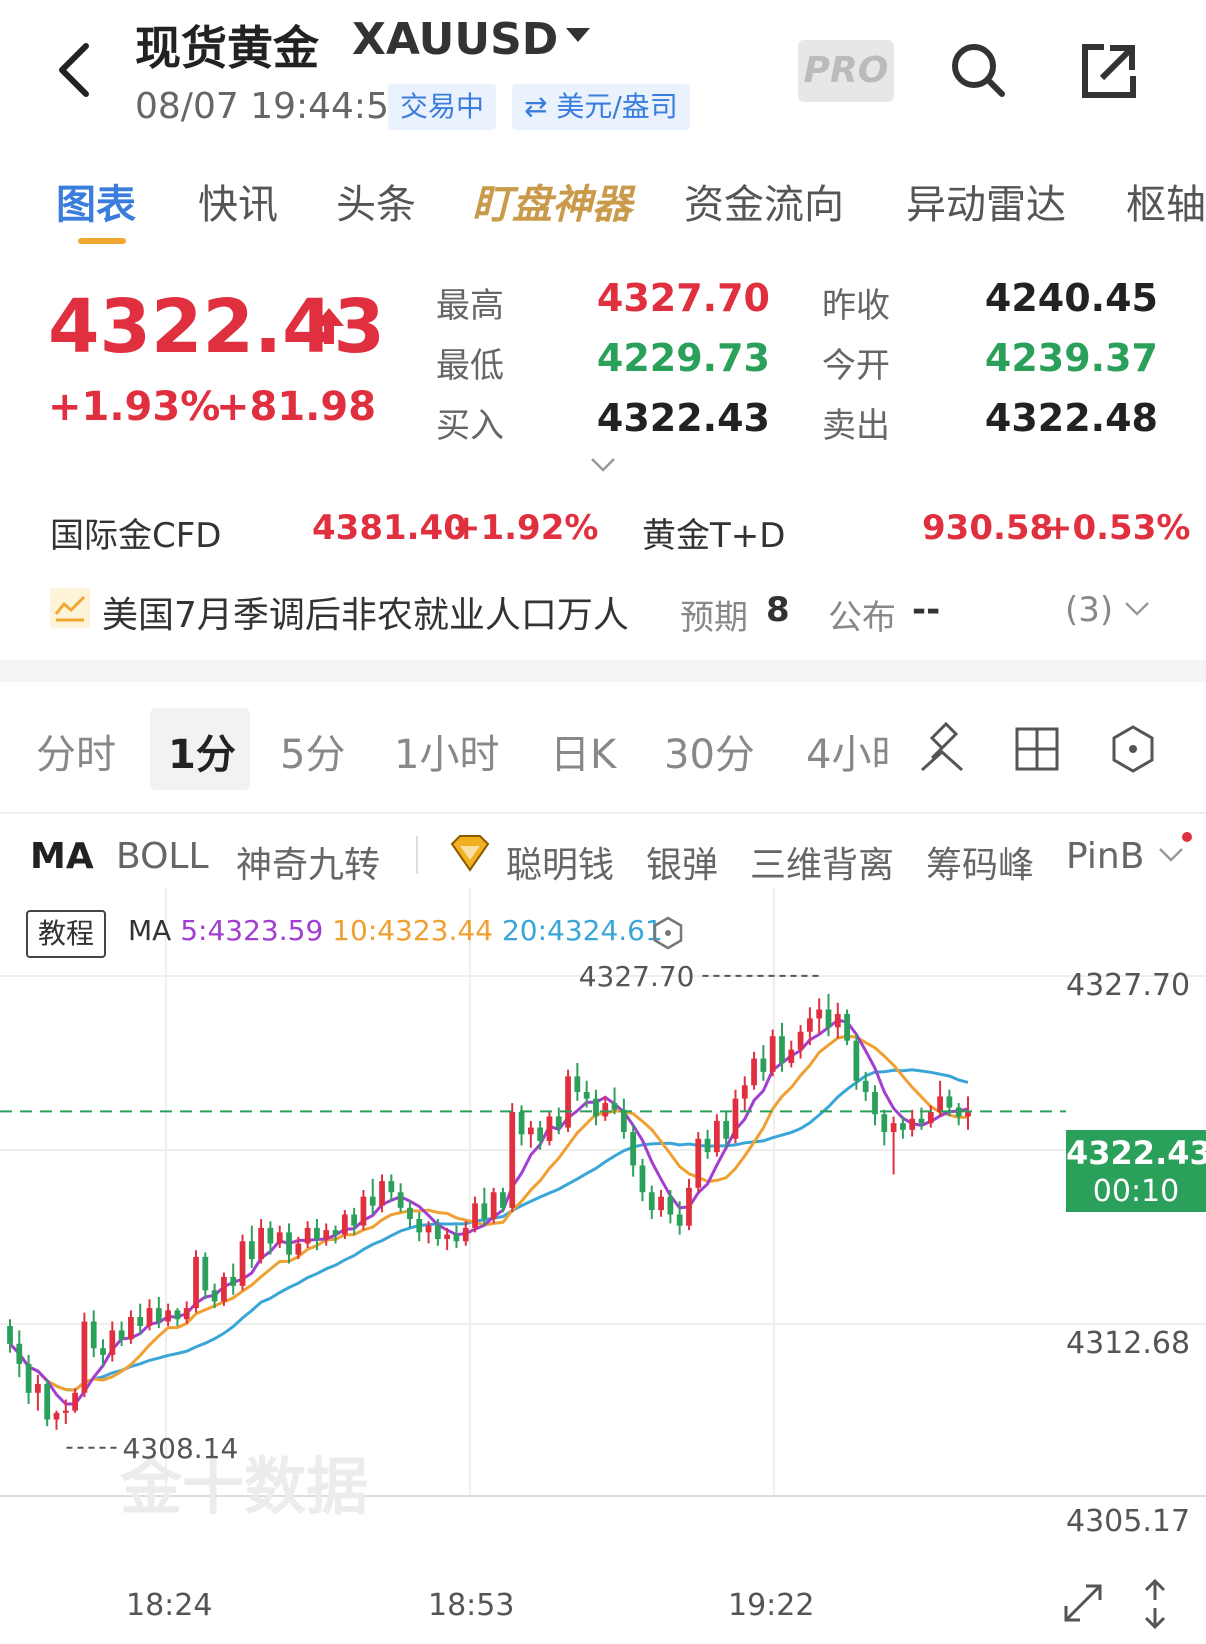 The height and width of the screenshot is (1644, 1206). I want to click on period-tab: 4小时, so click(847, 751).